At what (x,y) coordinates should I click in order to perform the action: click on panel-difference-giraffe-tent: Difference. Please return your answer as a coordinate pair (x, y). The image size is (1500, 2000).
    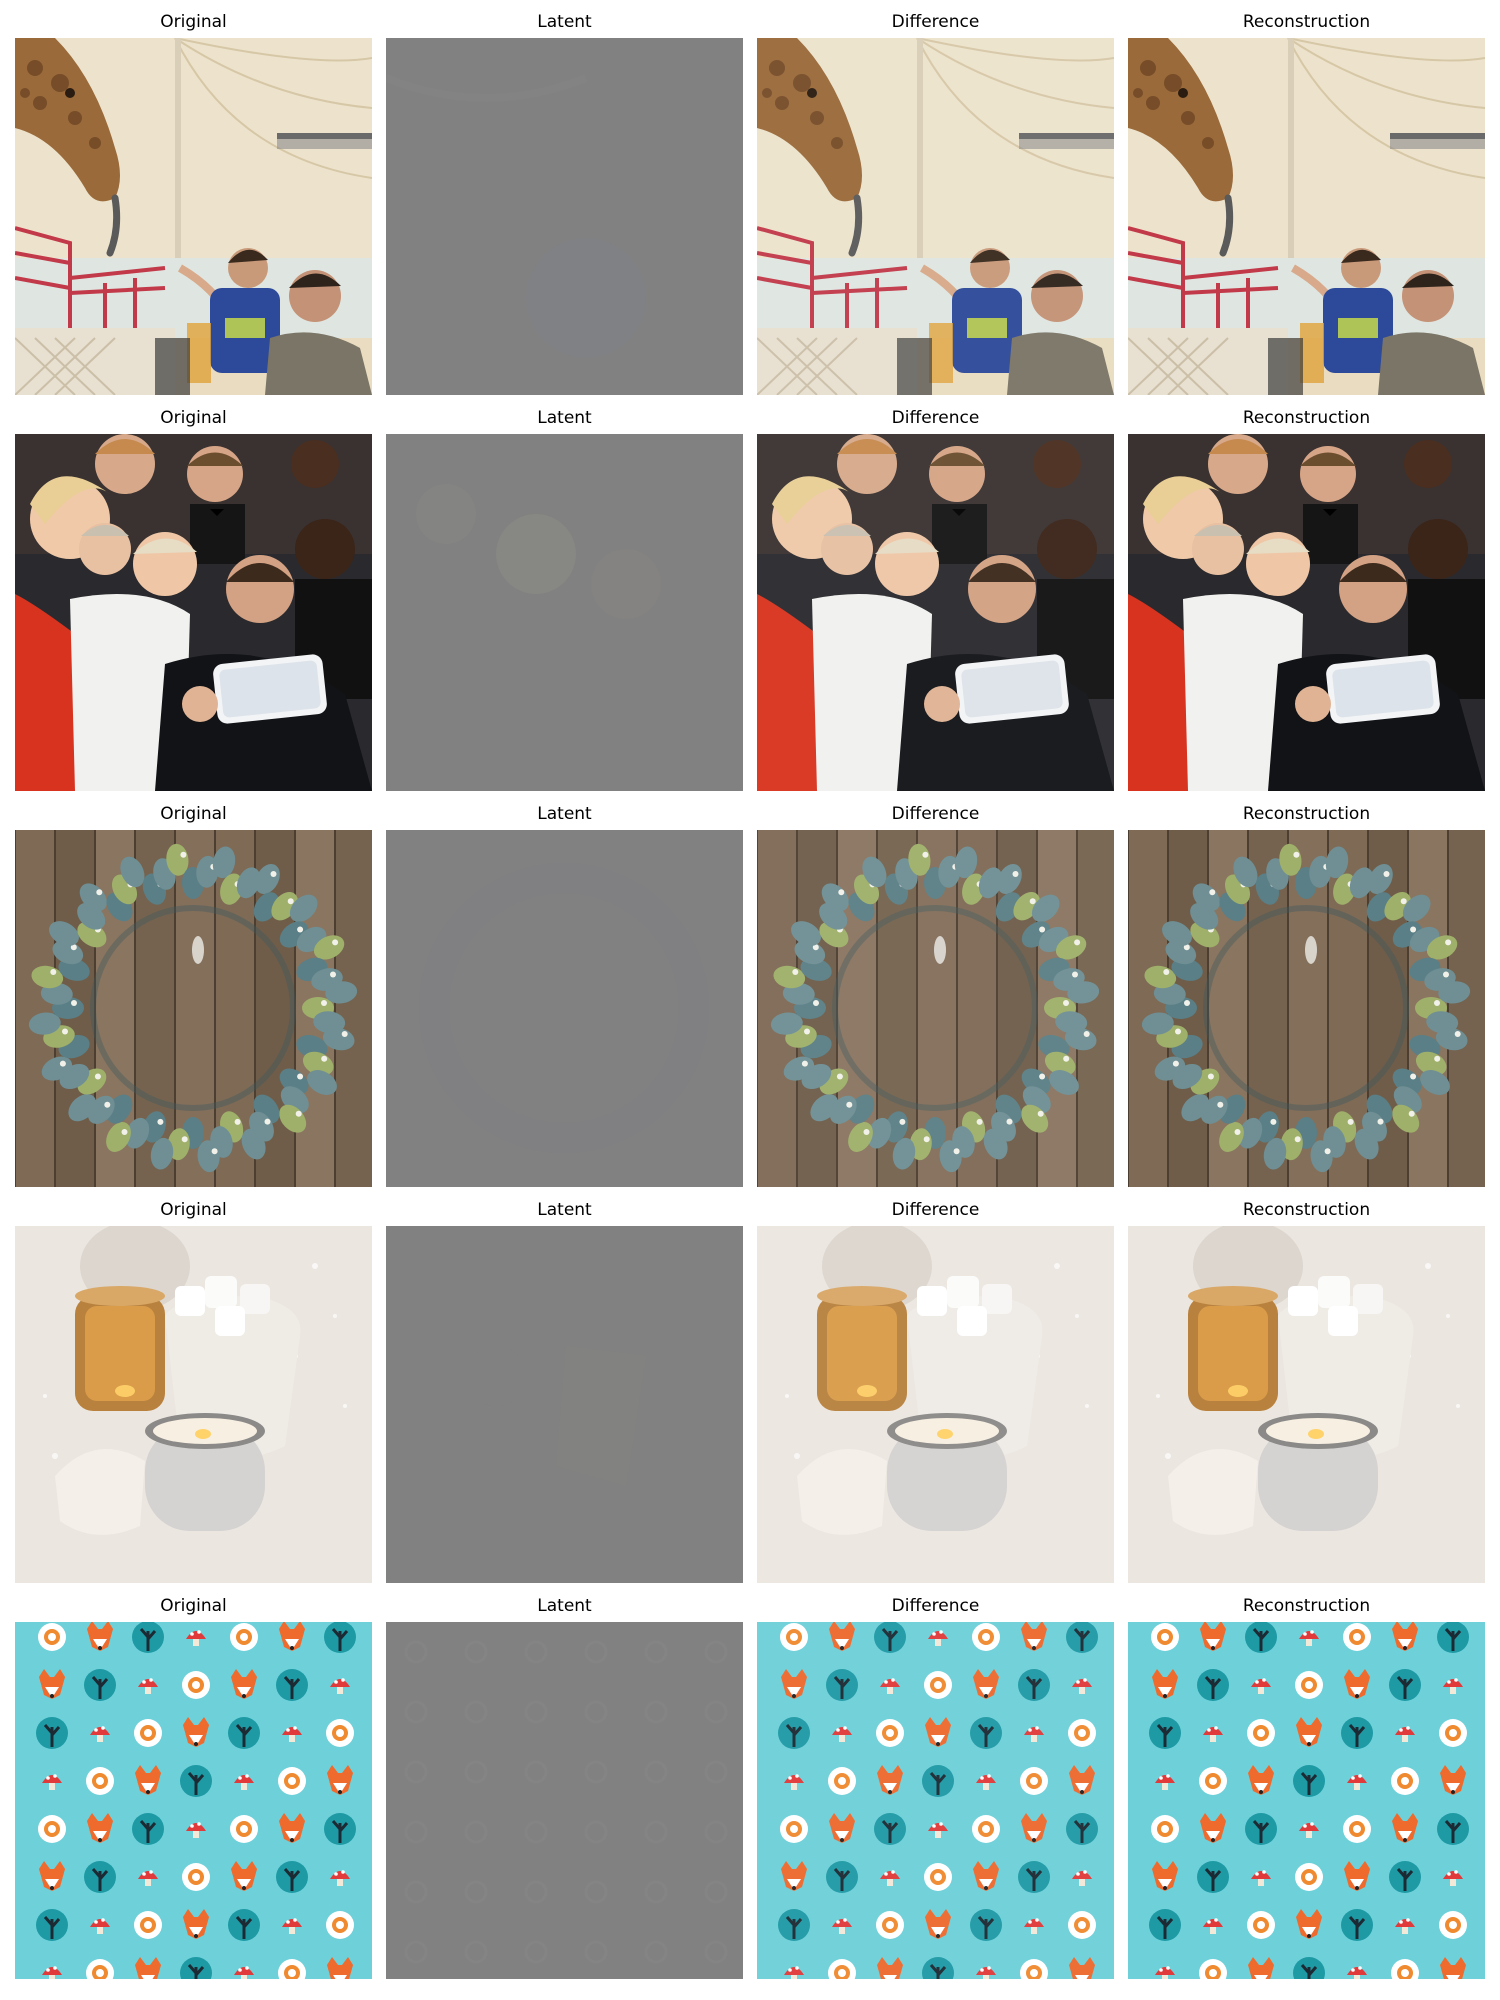
    Looking at the image, I should click on (935, 203).